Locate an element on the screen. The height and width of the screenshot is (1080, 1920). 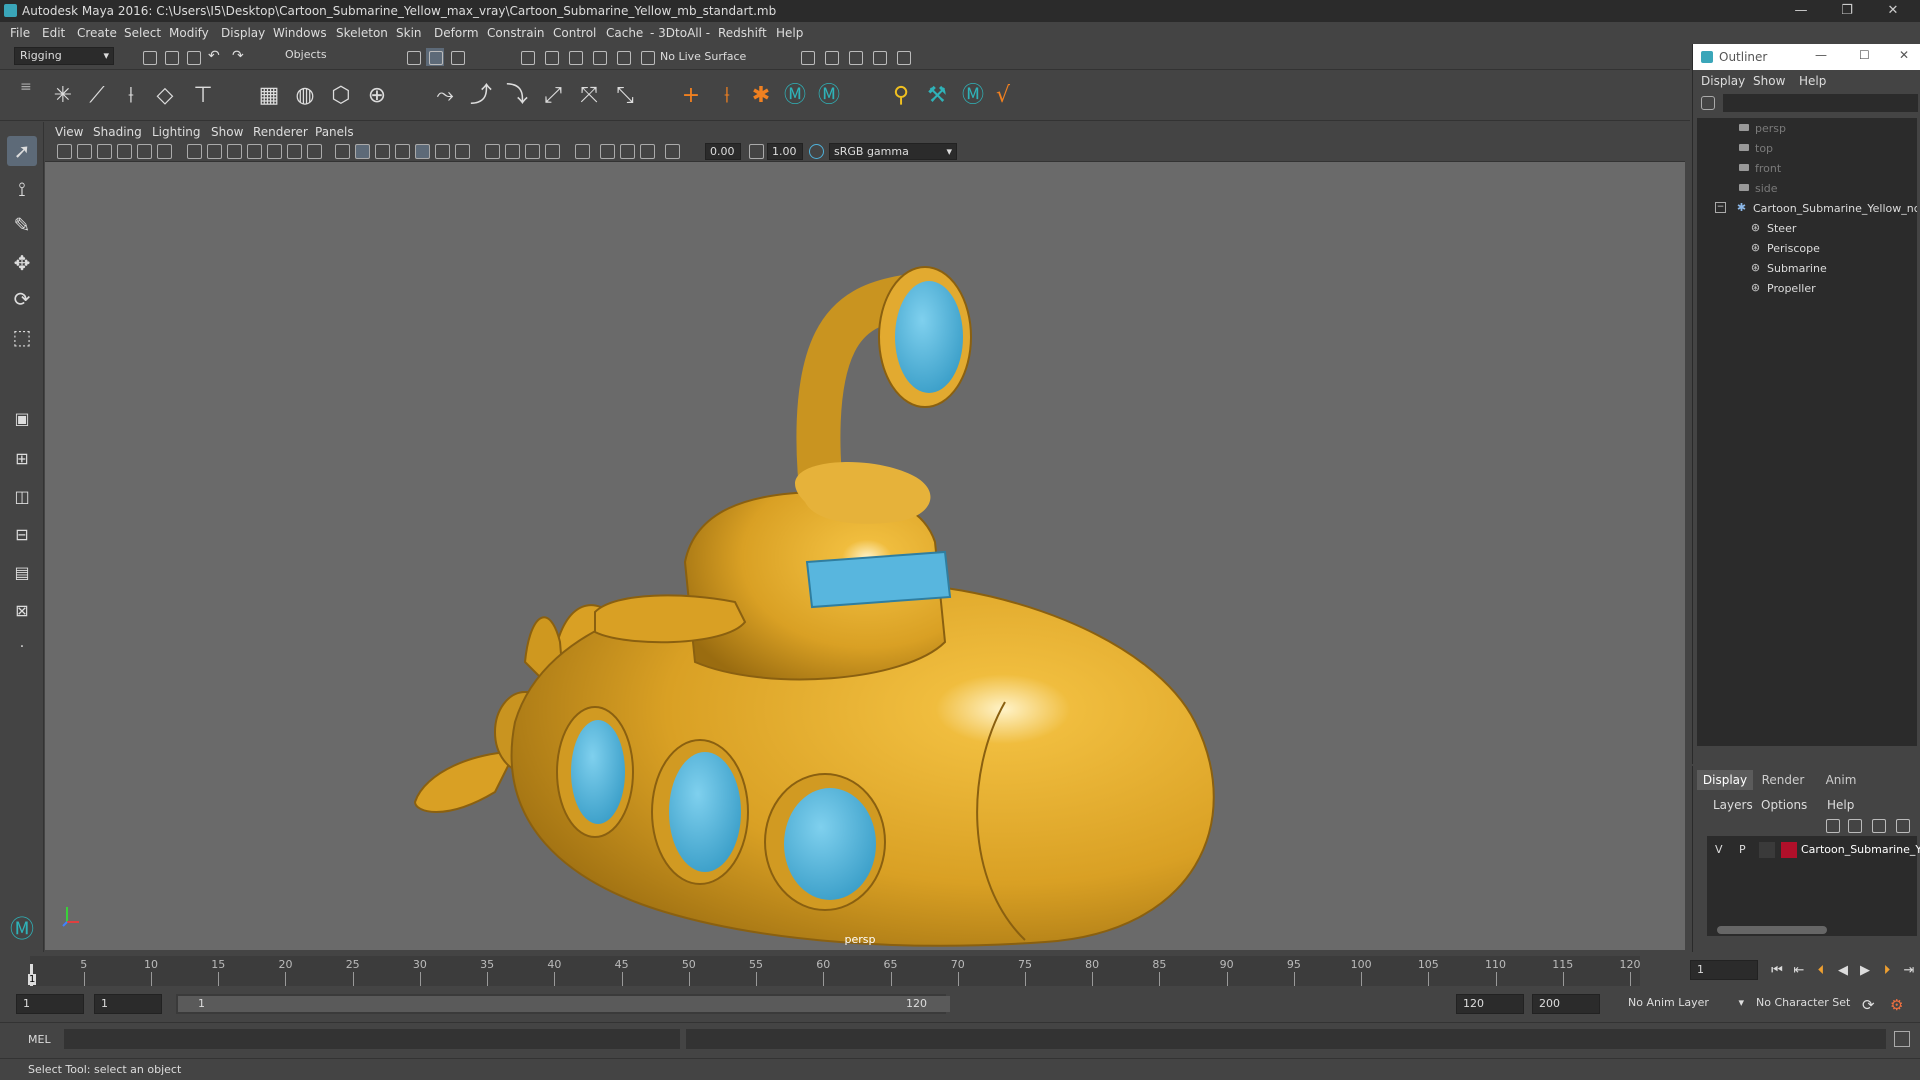
smooth-shade-icon is located at coordinates (362, 151).